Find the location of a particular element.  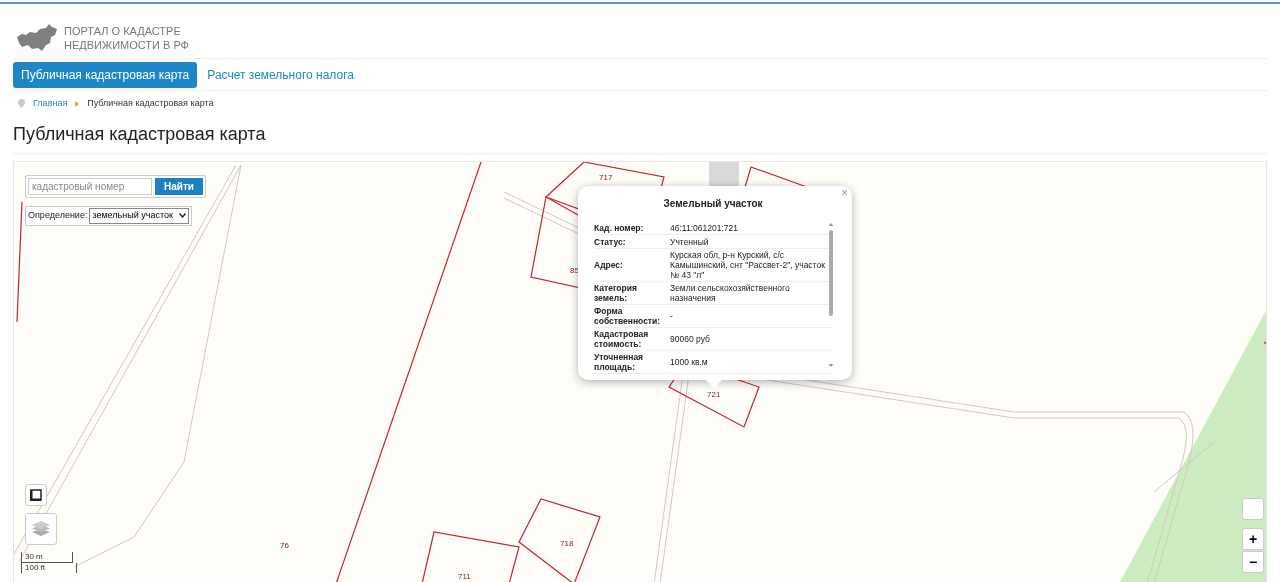

scale-label: 30 m is located at coordinates (47, 557).